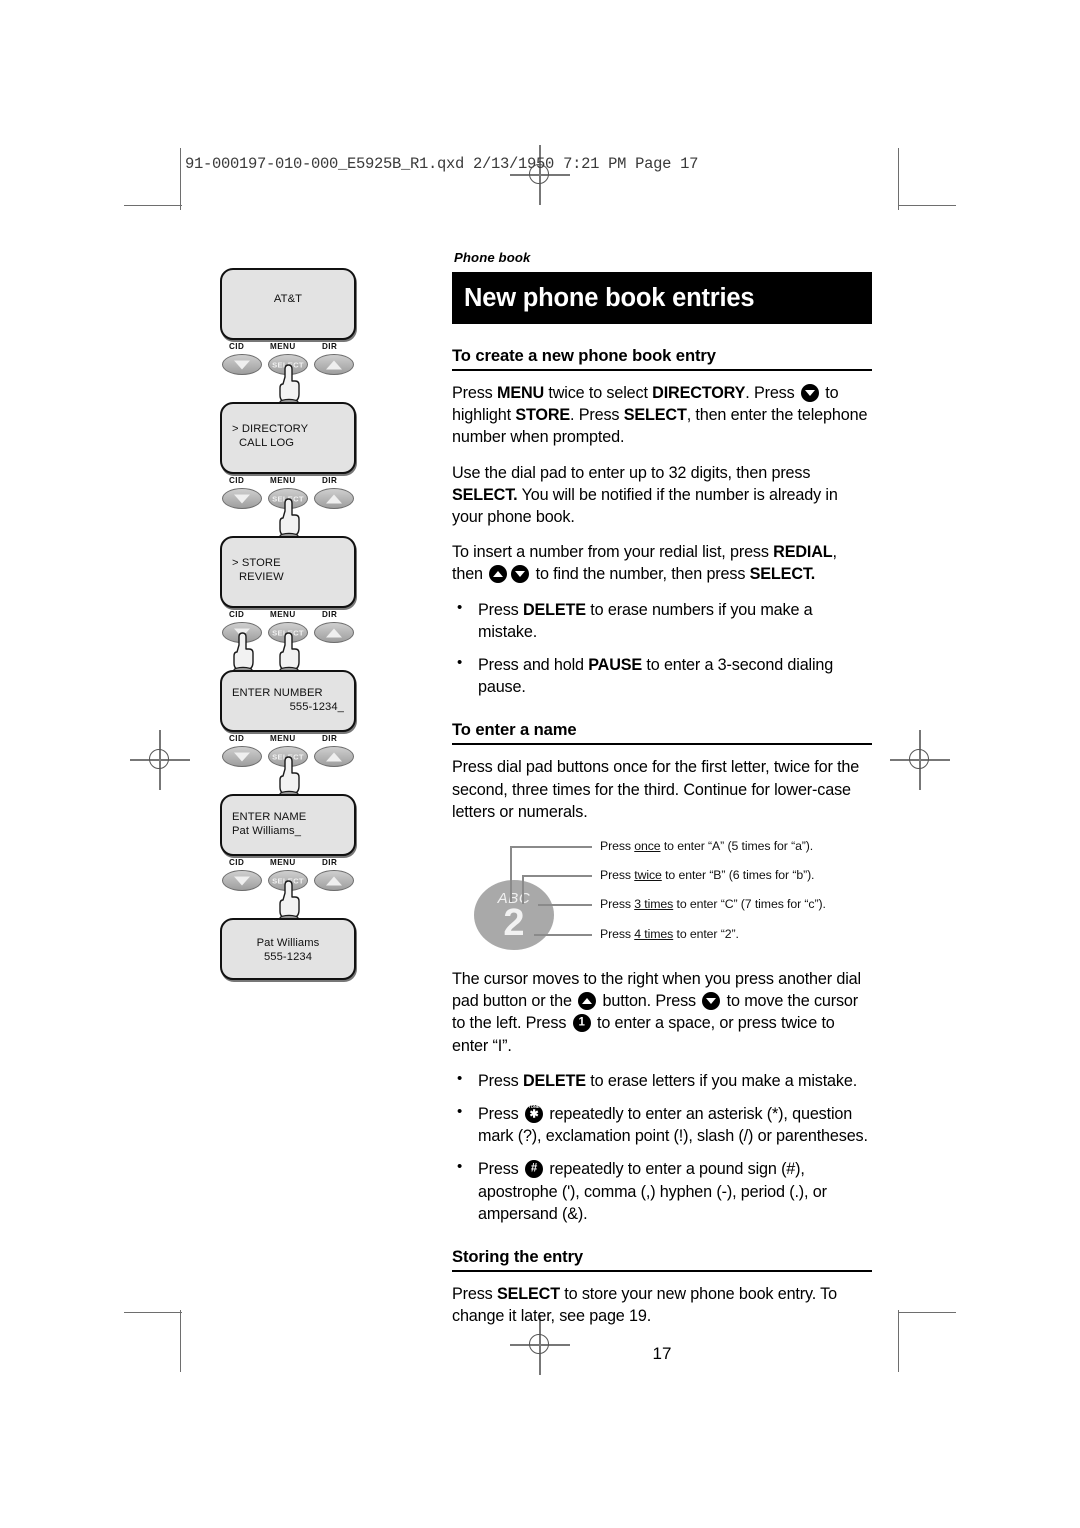 Image resolution: width=1080 pixels, height=1528 pixels. Describe the element at coordinates (533, 1113) in the screenshot. I see `star-tone-key-icon: TONE ✱` at that location.